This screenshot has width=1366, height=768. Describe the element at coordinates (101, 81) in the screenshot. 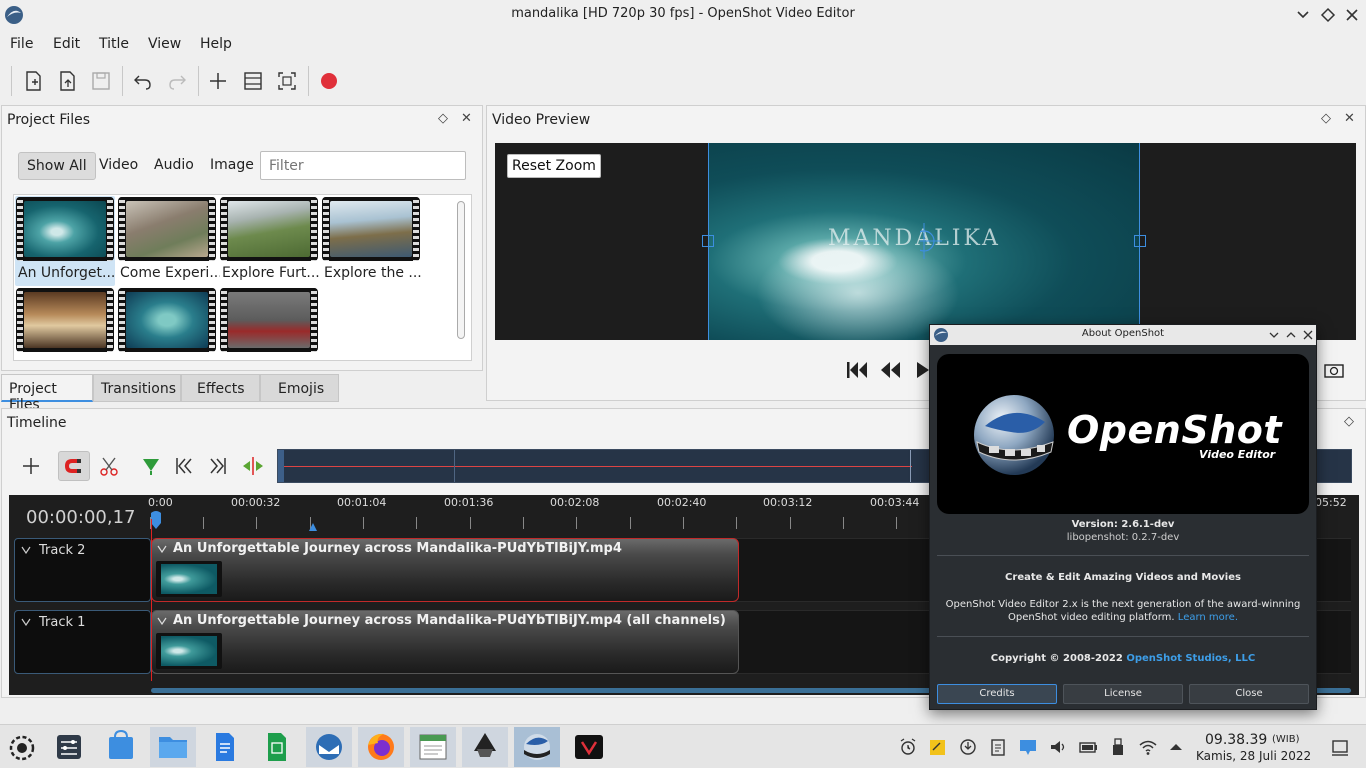

I see `save-project-icon` at that location.